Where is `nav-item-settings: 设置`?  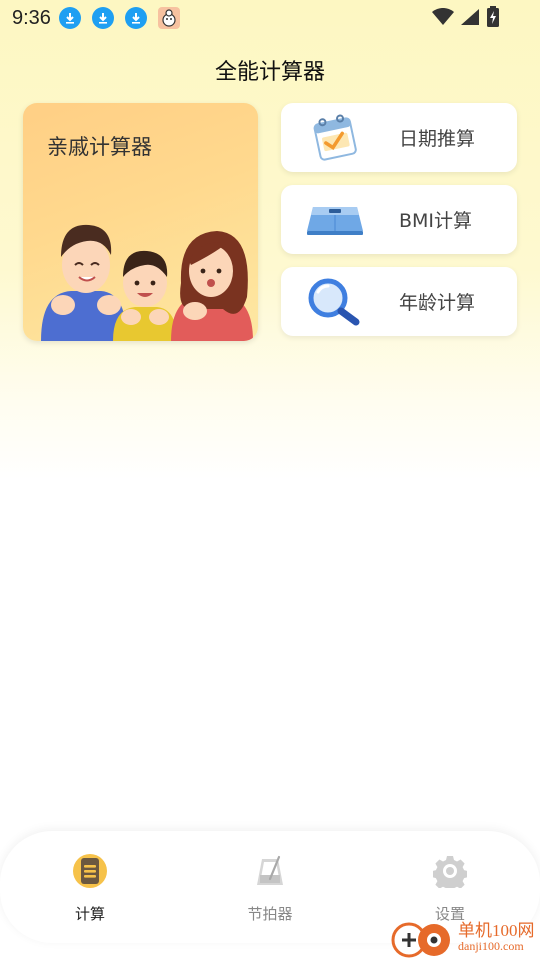 nav-item-settings: 设置 is located at coordinates (450, 887).